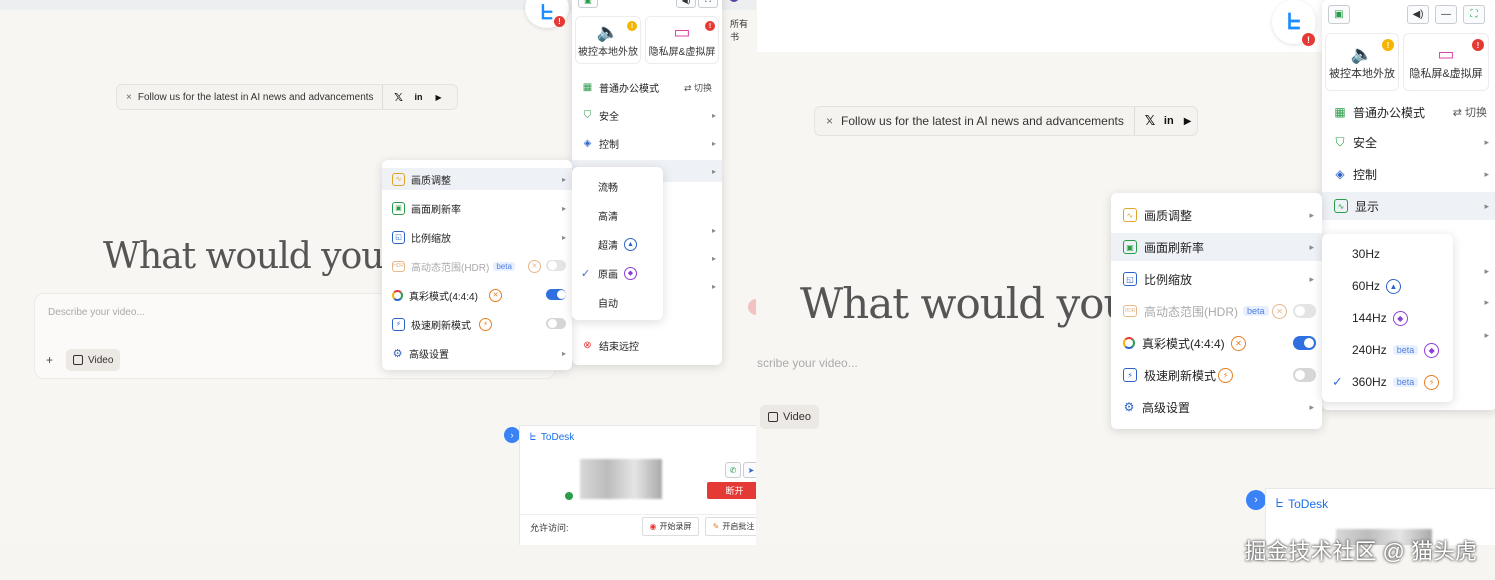 Image resolution: width=1495 pixels, height=580 pixels. Describe the element at coordinates (382, 97) in the screenshot. I see `banner-divider` at that location.